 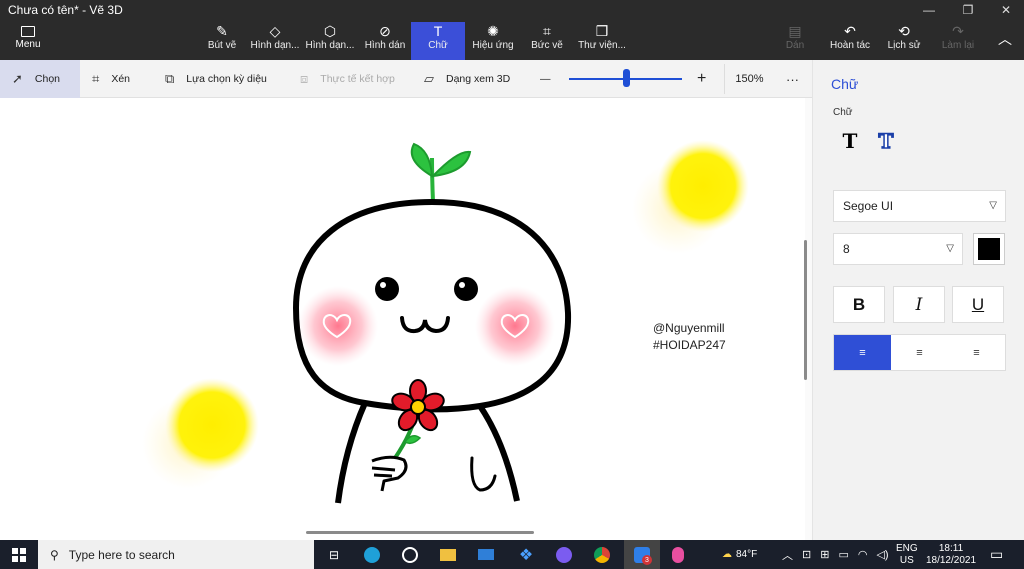 What do you see at coordinates (420, 532) in the screenshot?
I see `horizontal-scrollbar` at bounding box center [420, 532].